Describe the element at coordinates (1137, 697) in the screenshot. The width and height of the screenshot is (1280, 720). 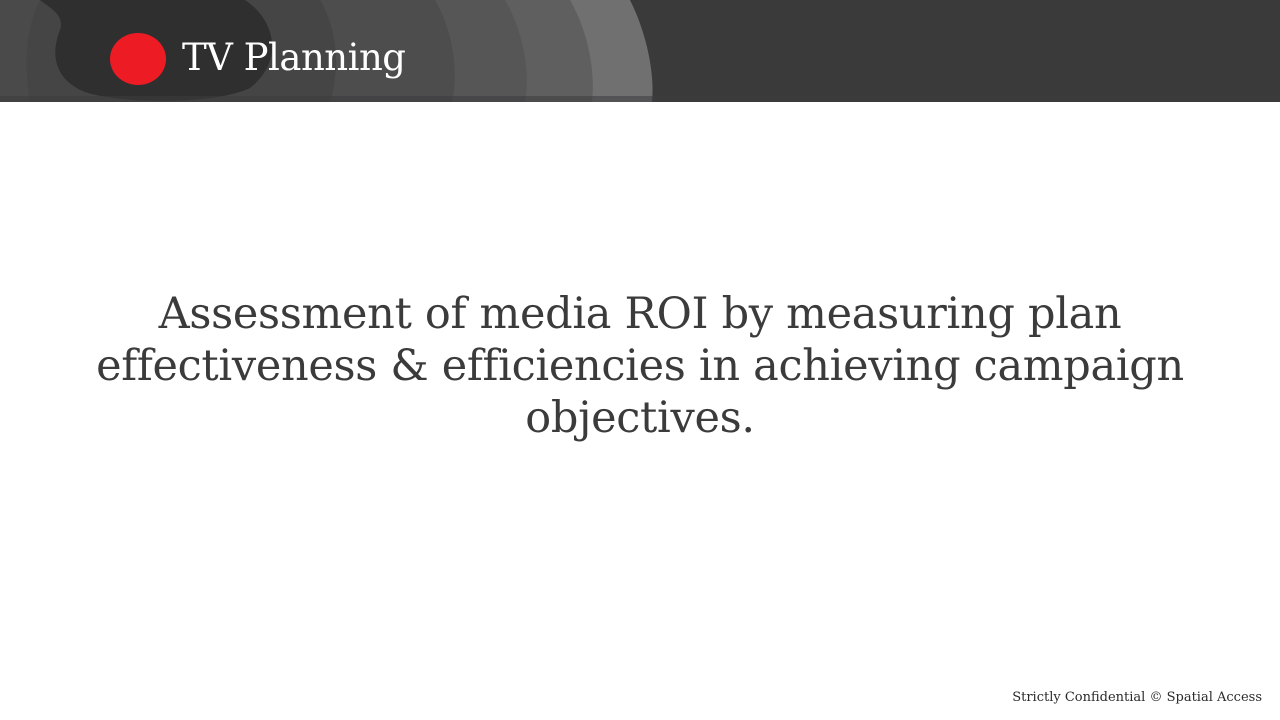
I see `confidentiality-note: Strictly Confidential © Spatial Access` at that location.